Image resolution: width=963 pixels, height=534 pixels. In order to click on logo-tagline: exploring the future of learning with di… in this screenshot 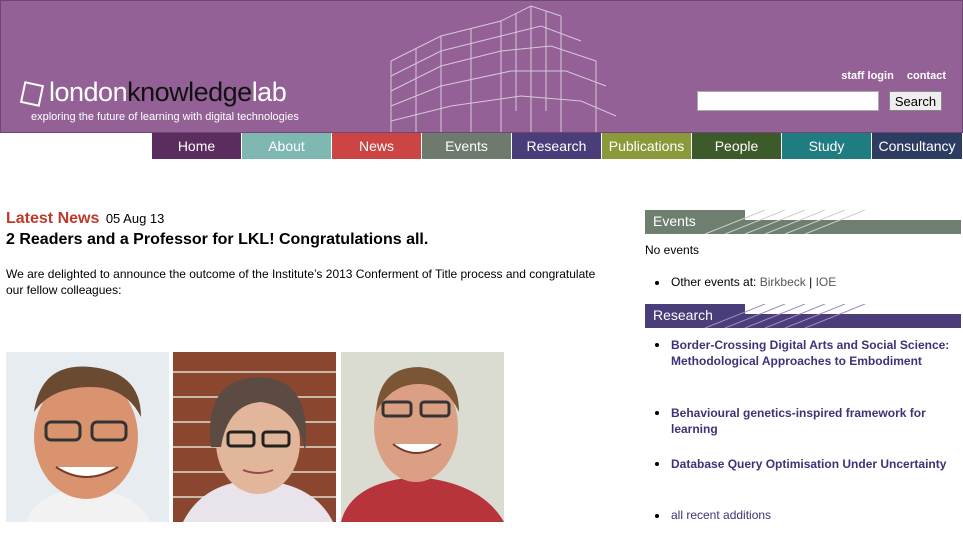, I will do `click(165, 117)`.